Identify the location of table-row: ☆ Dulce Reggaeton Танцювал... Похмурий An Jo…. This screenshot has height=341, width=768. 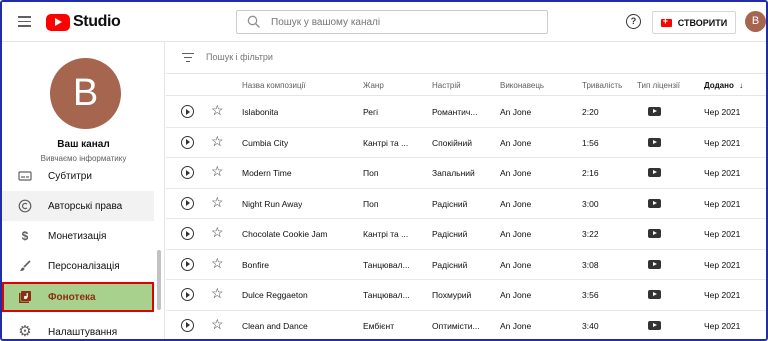
(466, 295).